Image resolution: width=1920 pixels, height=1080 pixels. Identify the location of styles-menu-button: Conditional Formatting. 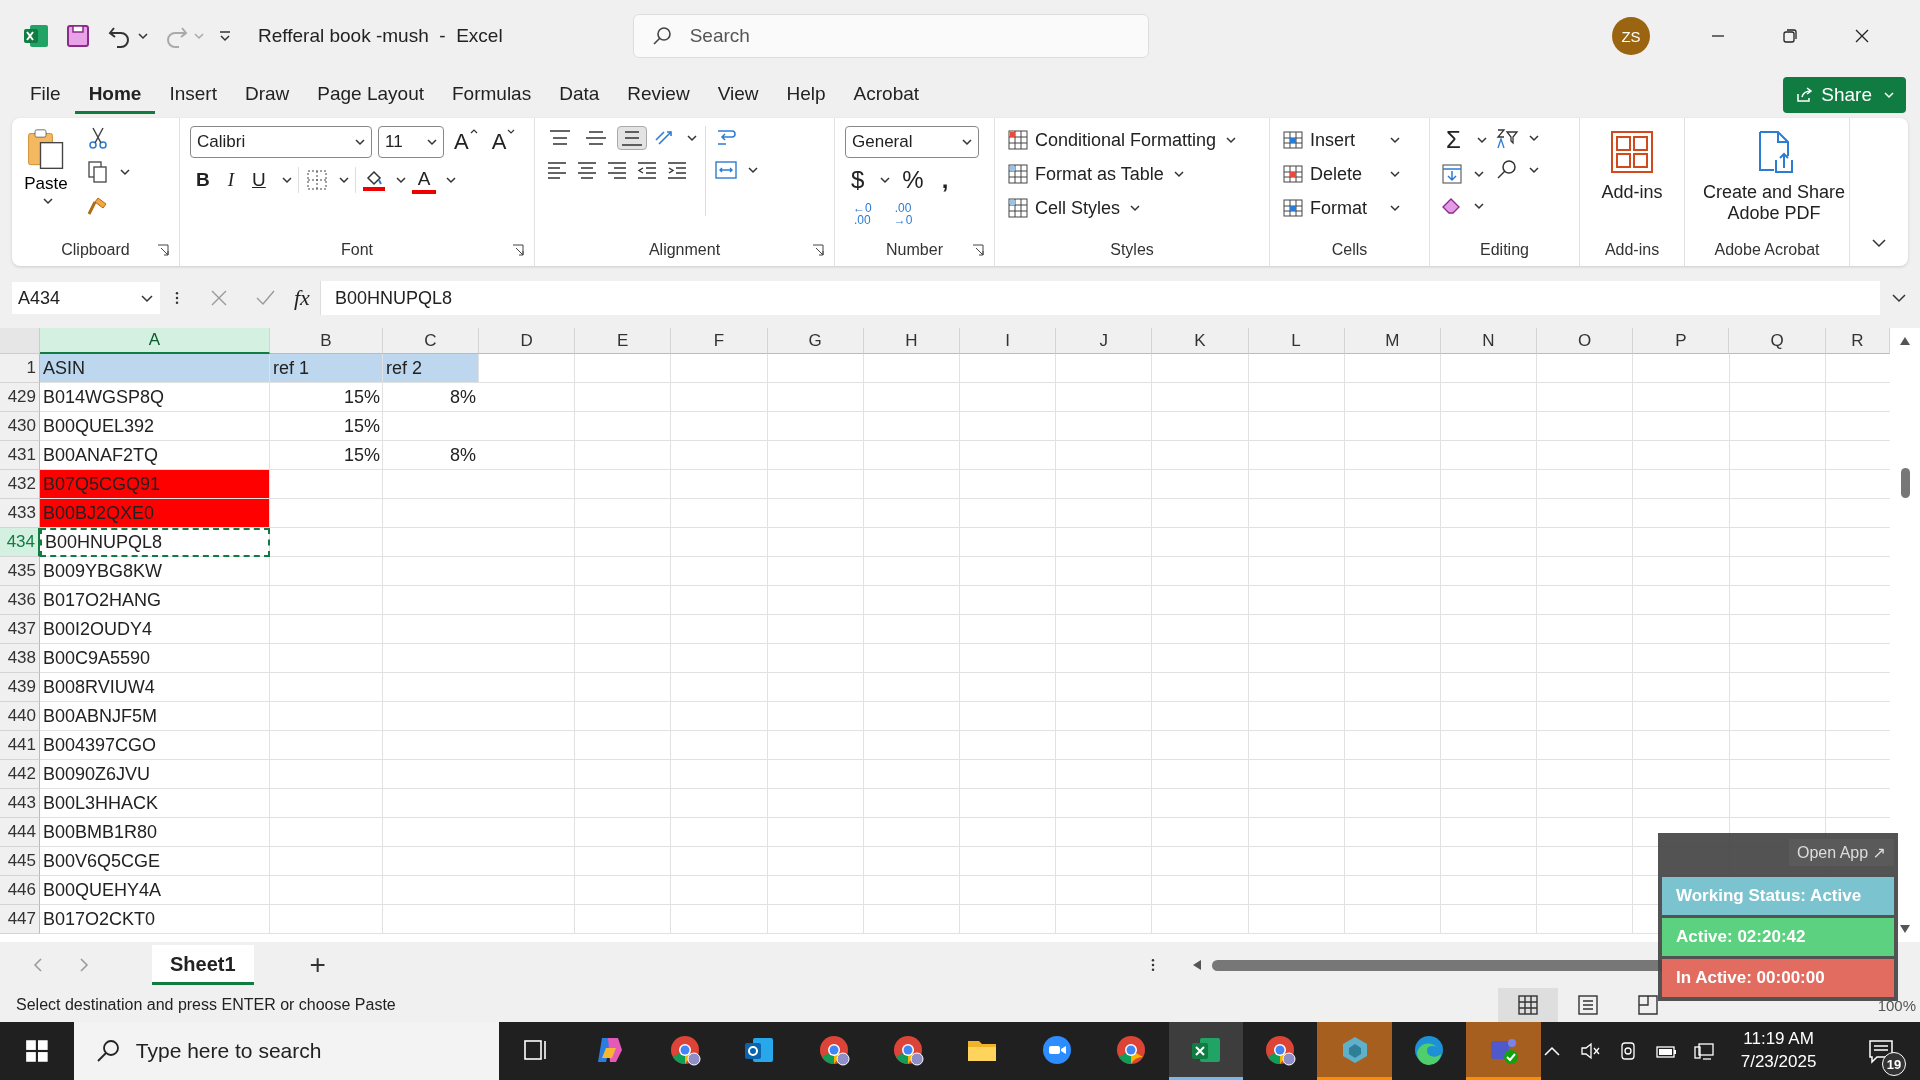
(1122, 140).